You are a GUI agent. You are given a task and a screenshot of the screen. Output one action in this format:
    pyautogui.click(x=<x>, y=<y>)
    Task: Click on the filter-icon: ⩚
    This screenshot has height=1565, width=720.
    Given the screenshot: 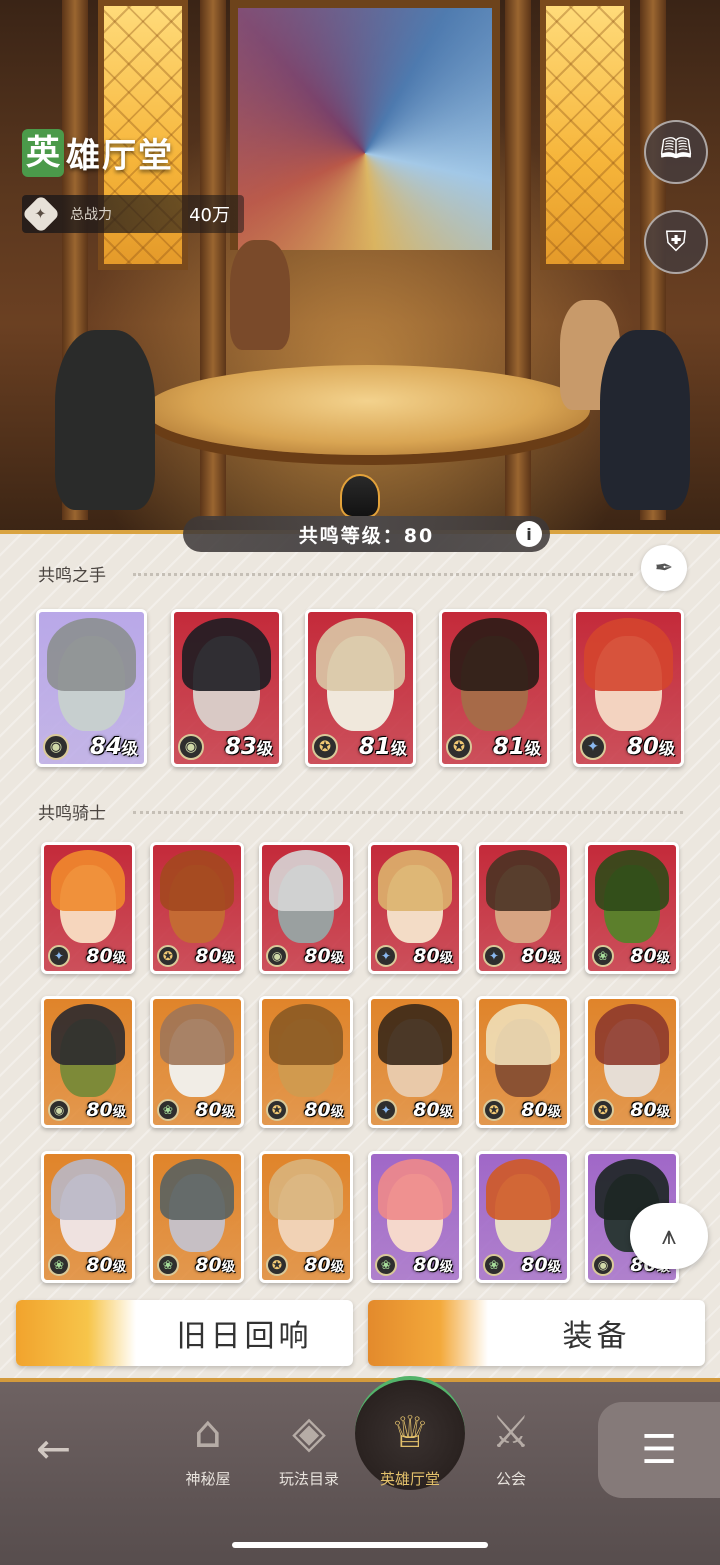 What is the action you would take?
    pyautogui.click(x=669, y=1236)
    